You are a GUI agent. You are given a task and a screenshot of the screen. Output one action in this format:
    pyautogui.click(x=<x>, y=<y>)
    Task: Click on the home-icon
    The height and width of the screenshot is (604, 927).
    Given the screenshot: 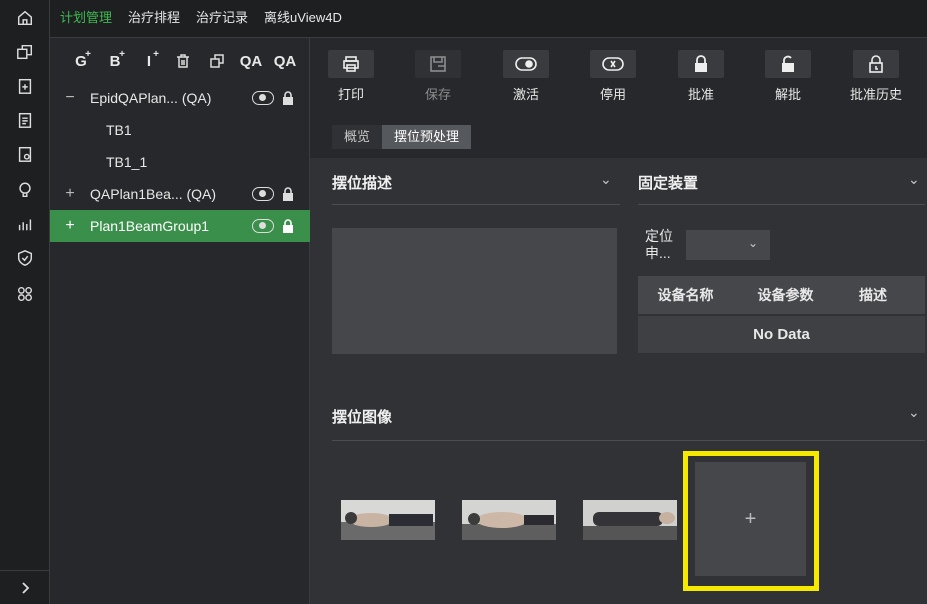 What is the action you would take?
    pyautogui.click(x=25, y=18)
    